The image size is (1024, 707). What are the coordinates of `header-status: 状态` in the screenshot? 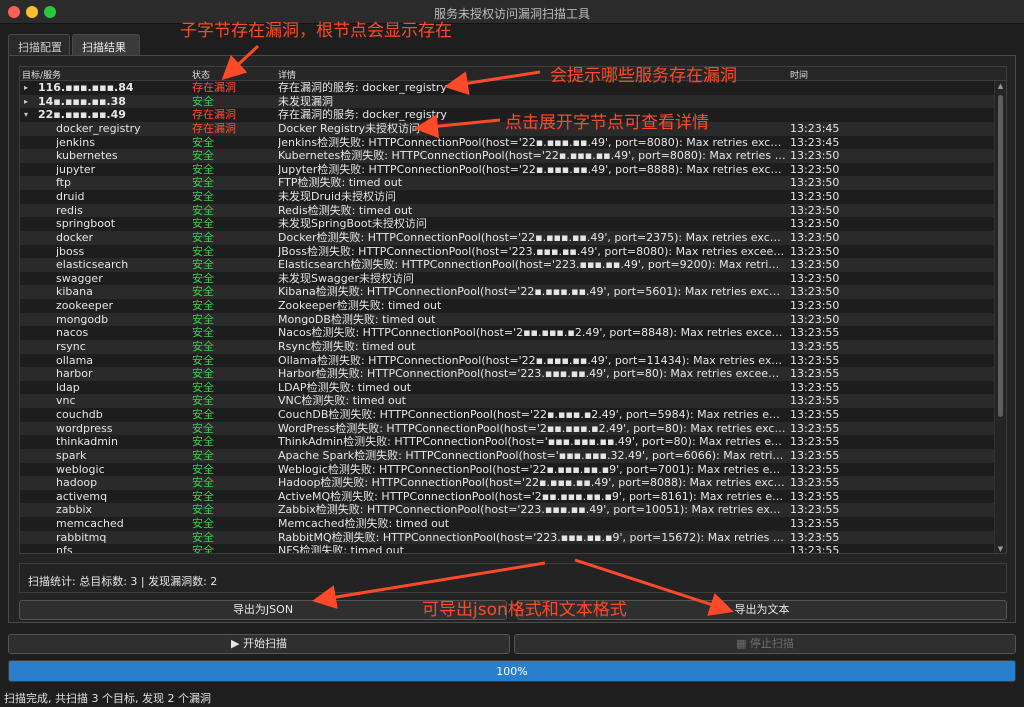 It's located at (201, 74).